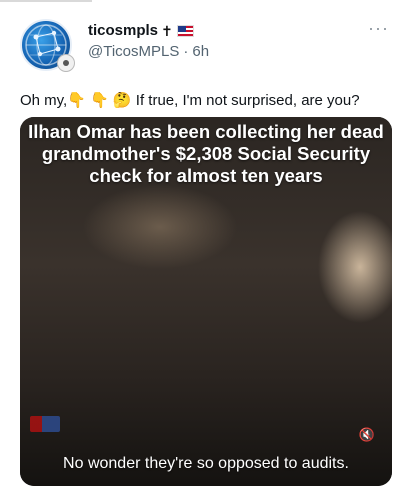  I want to click on post-header: ticosmpls ✝ @TicosMPLS · 6h ···, so click(210, 45).